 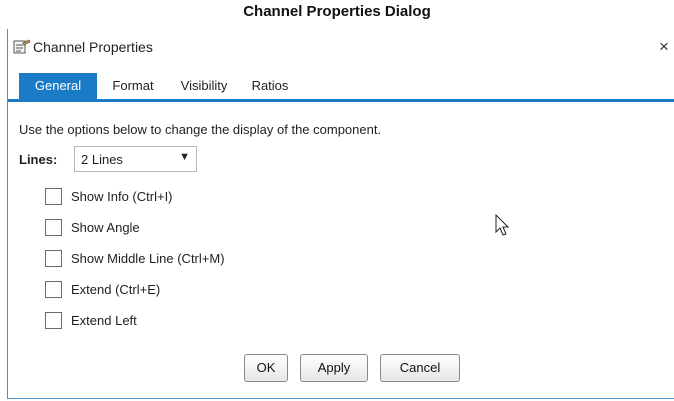 What do you see at coordinates (38, 159) in the screenshot?
I see `lines-label: Lines:` at bounding box center [38, 159].